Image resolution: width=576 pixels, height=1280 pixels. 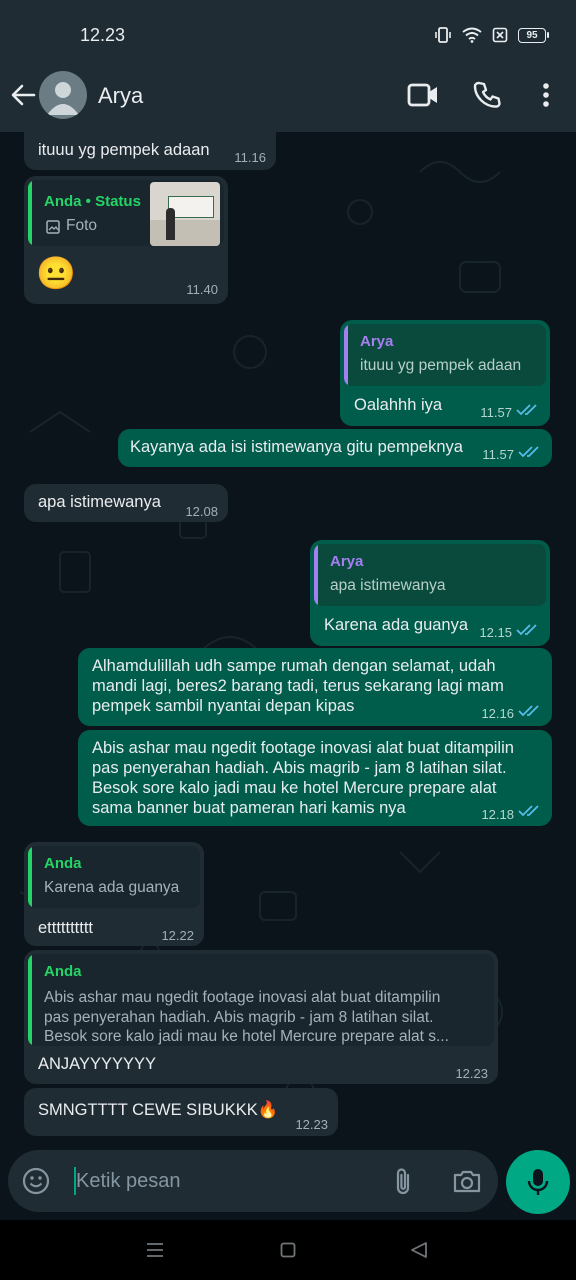 I want to click on status-thumbnail, so click(x=185, y=214).